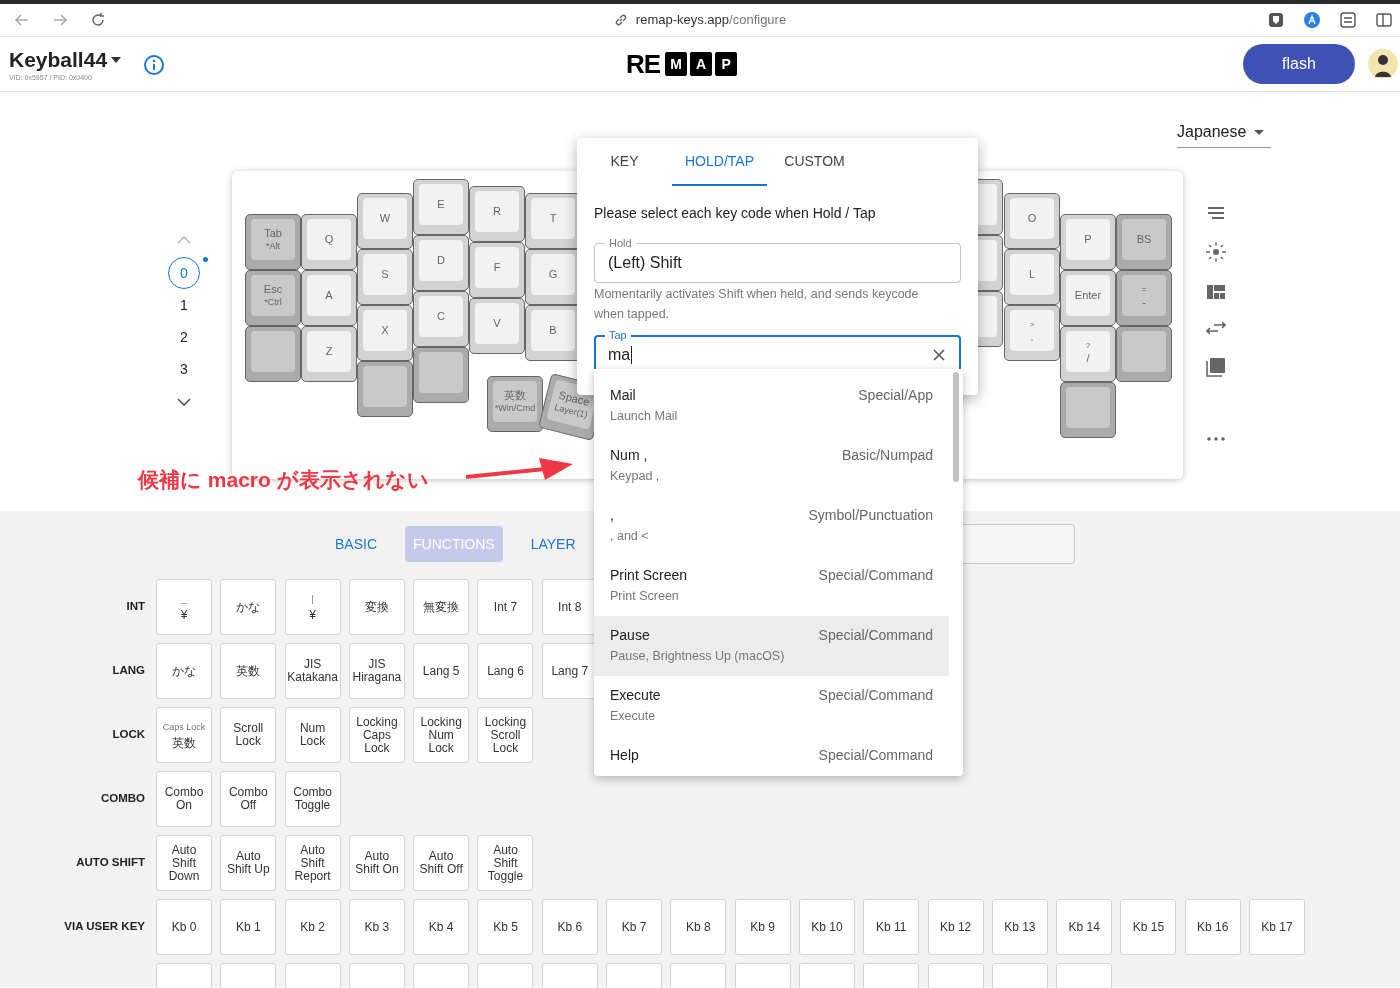  I want to click on sliders-icon, so click(1348, 20).